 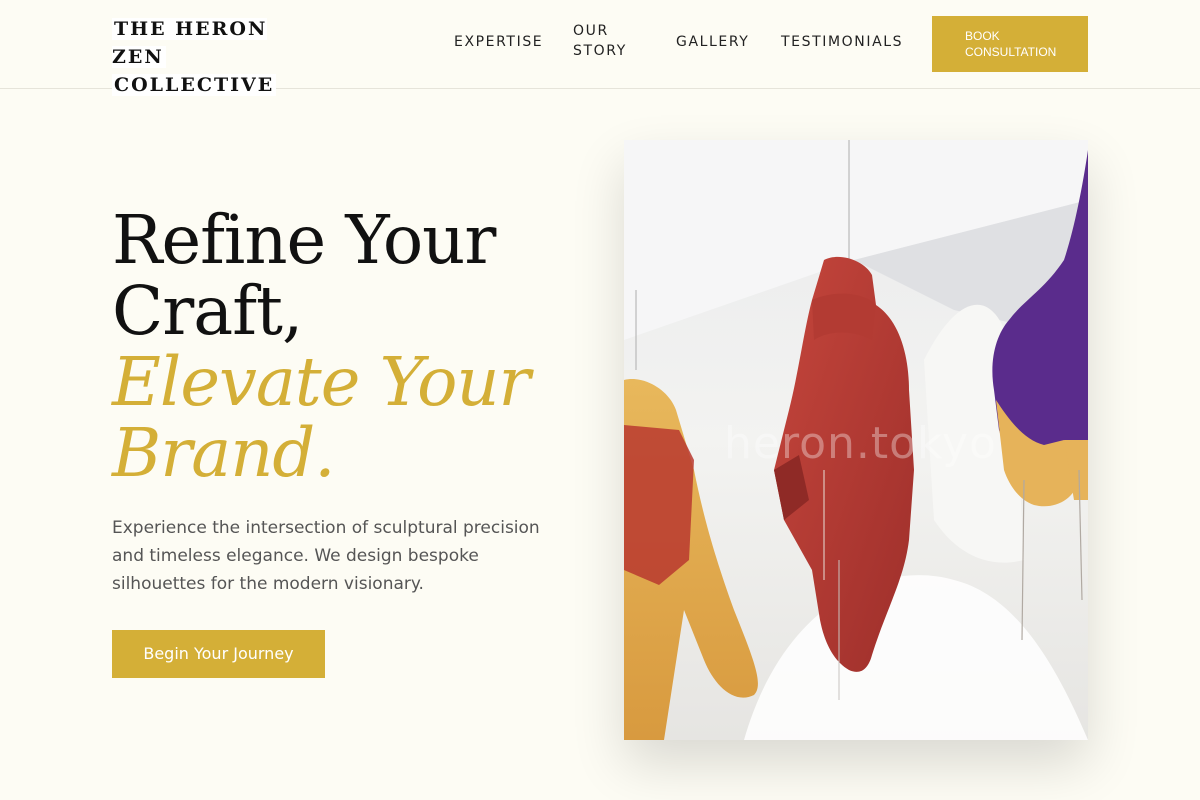 I want to click on hero-title-line-2: Craft,, so click(x=207, y=311).